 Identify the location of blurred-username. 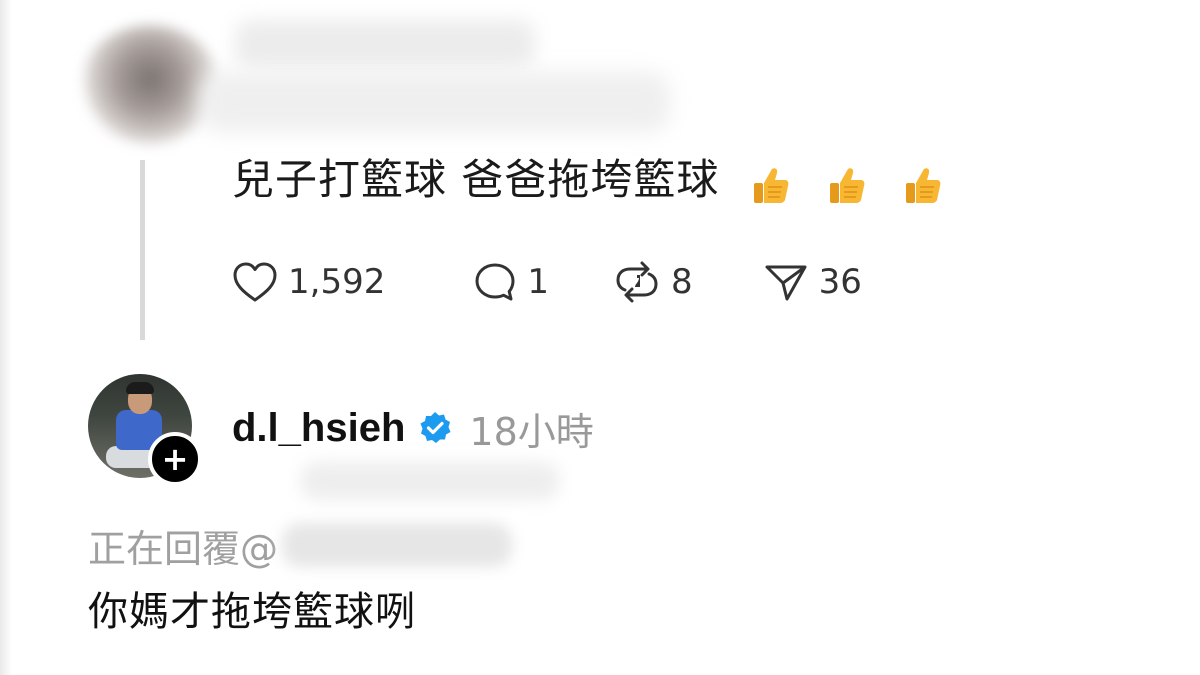
(385, 44).